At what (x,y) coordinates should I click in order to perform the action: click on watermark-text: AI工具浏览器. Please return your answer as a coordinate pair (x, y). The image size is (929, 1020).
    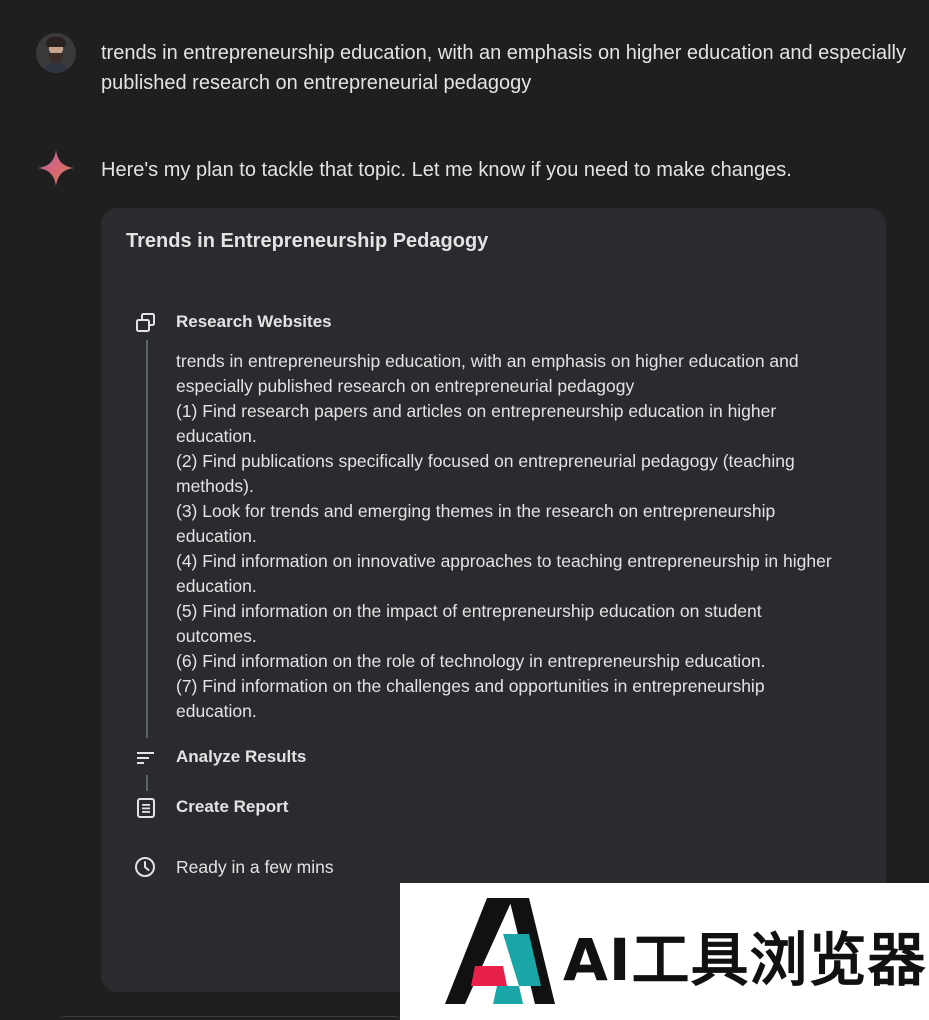
    Looking at the image, I should click on (745, 960).